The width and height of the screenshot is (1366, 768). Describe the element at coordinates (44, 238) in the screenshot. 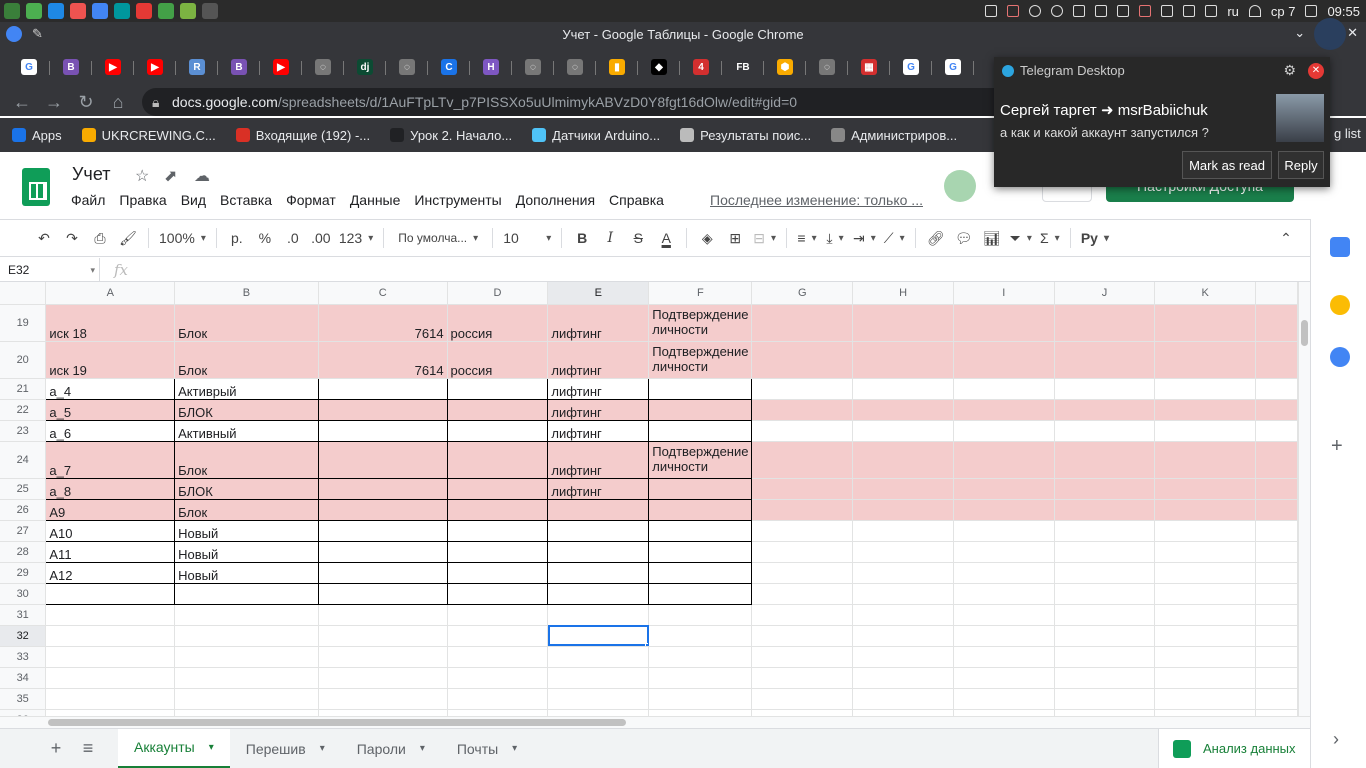

I see `undo-icon: ↶` at that location.